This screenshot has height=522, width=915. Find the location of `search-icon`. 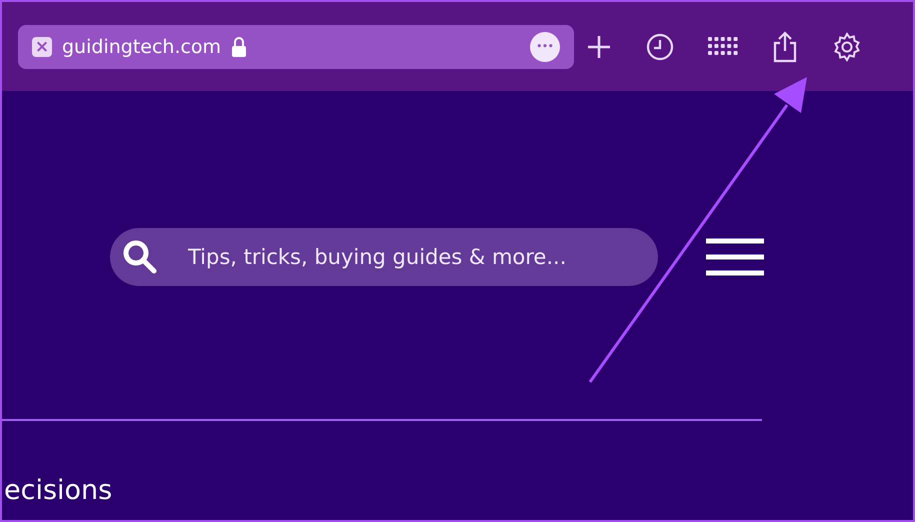

search-icon is located at coordinates (140, 257).